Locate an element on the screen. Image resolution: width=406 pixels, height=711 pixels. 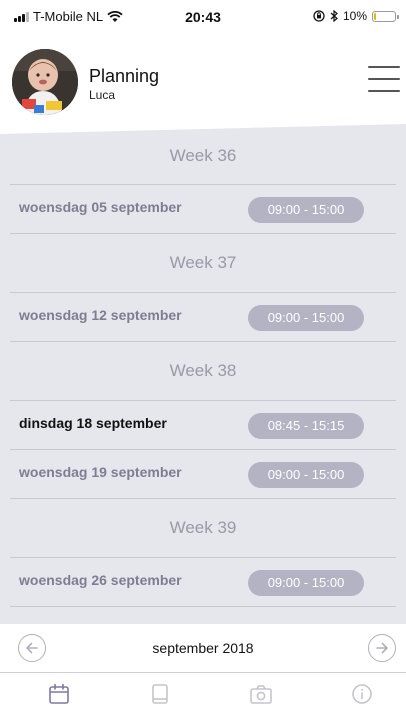
menu-button is located at coordinates (384, 79).